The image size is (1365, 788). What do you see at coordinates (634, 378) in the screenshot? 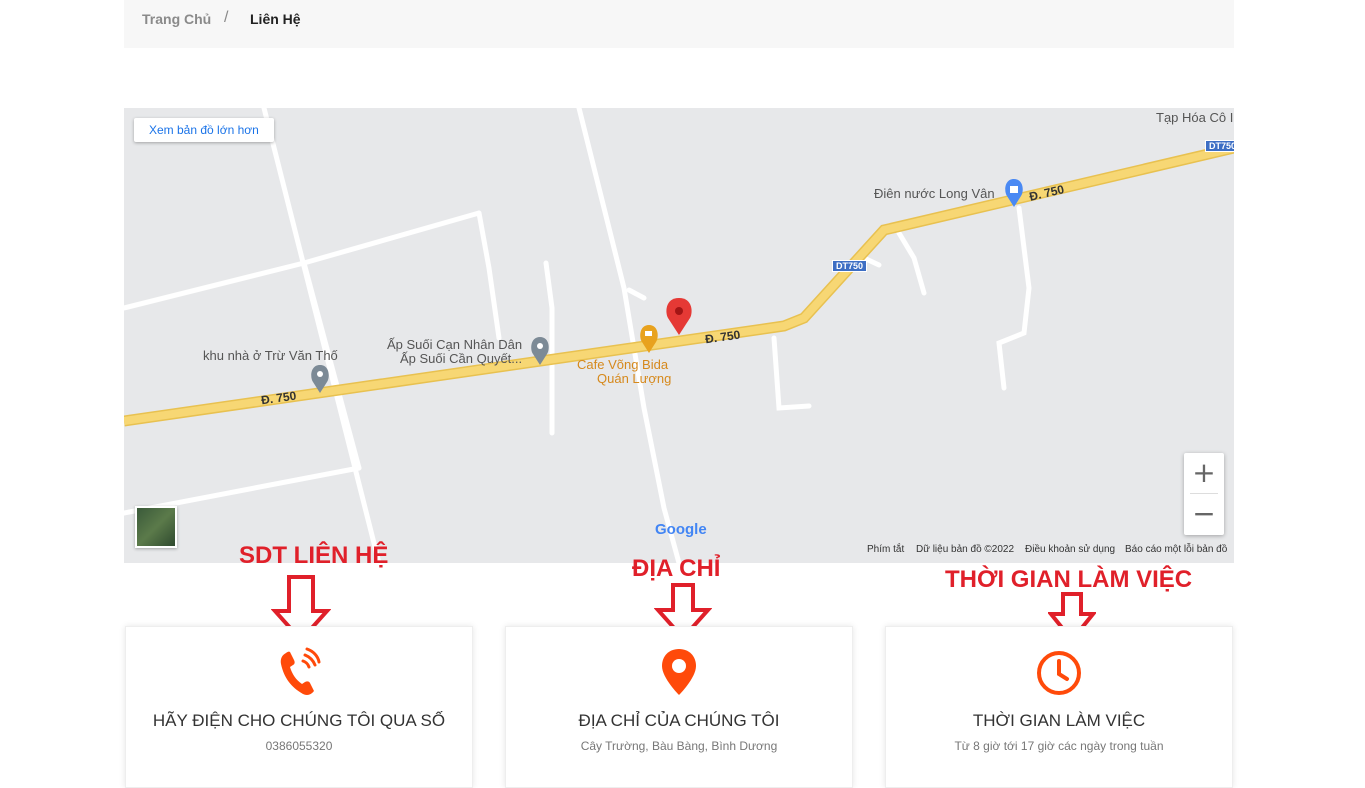
I see `map-label-cafe-2: Quán Lượng` at bounding box center [634, 378].